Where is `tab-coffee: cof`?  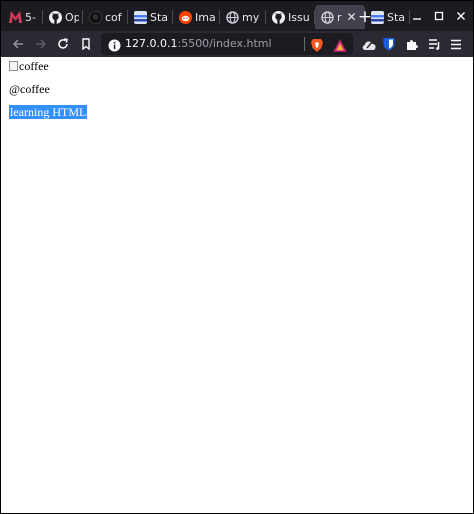 tab-coffee: cof is located at coordinates (105, 17).